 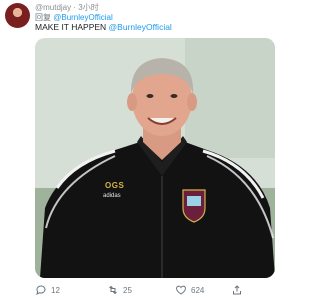 I want to click on reply-handle-link: @BurnleyOfficial, so click(x=83, y=17).